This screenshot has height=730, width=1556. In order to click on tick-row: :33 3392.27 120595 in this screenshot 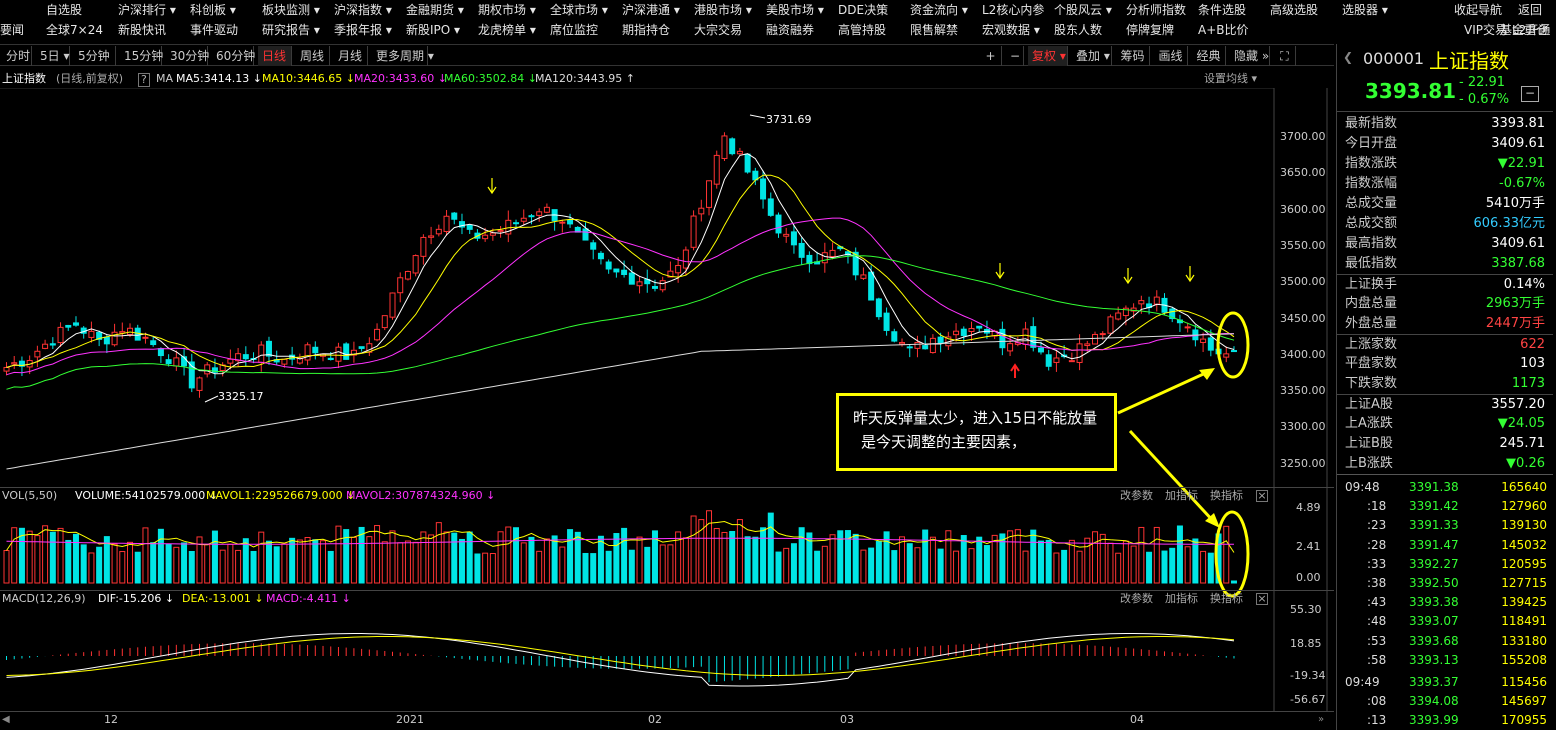, I will do `click(1445, 564)`.